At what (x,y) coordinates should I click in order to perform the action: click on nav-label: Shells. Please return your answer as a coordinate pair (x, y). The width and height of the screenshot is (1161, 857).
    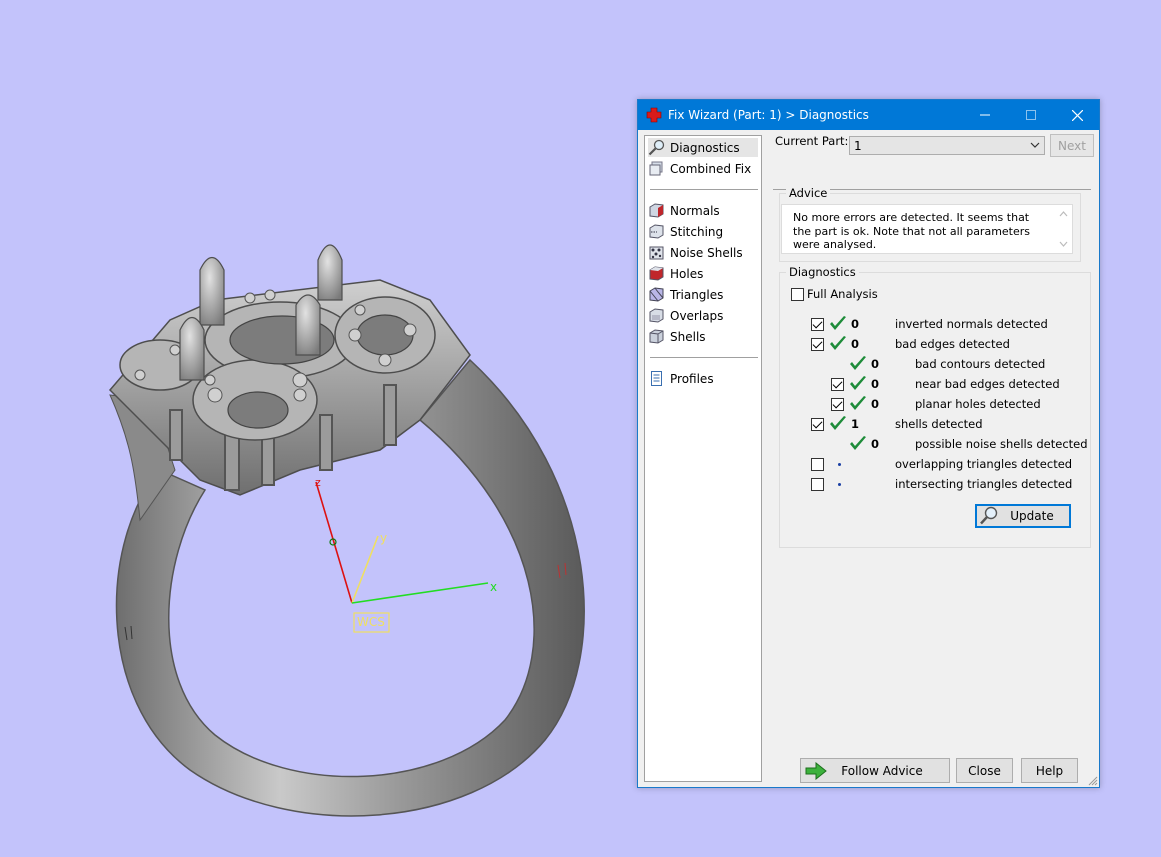
    Looking at the image, I should click on (688, 336).